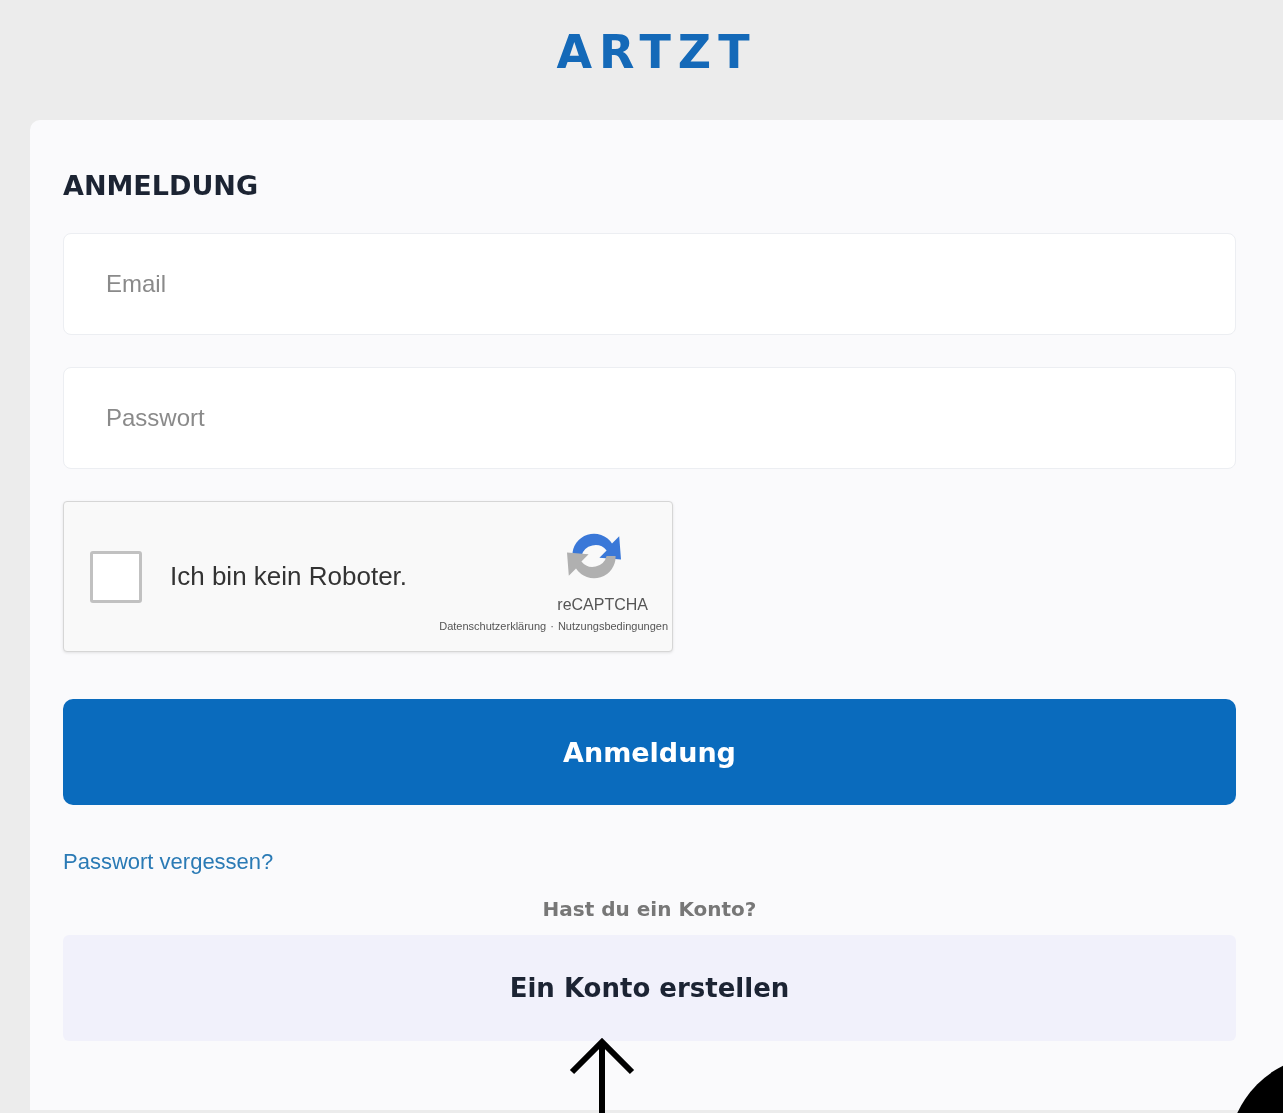 The image size is (1283, 1113). Describe the element at coordinates (493, 626) in the screenshot. I see `privacy-link: Datenschutzerklärung` at that location.